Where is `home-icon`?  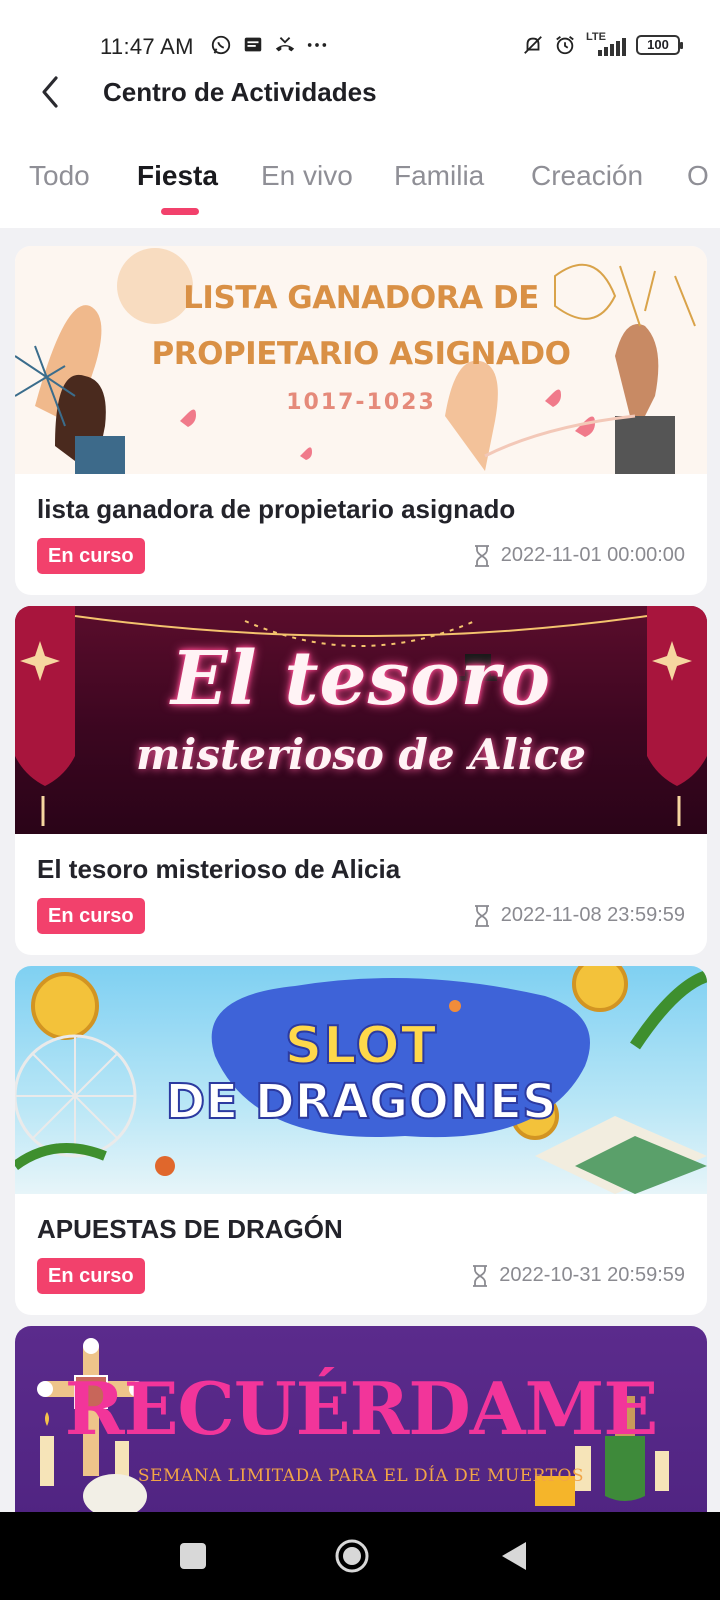
home-icon is located at coordinates (352, 1556).